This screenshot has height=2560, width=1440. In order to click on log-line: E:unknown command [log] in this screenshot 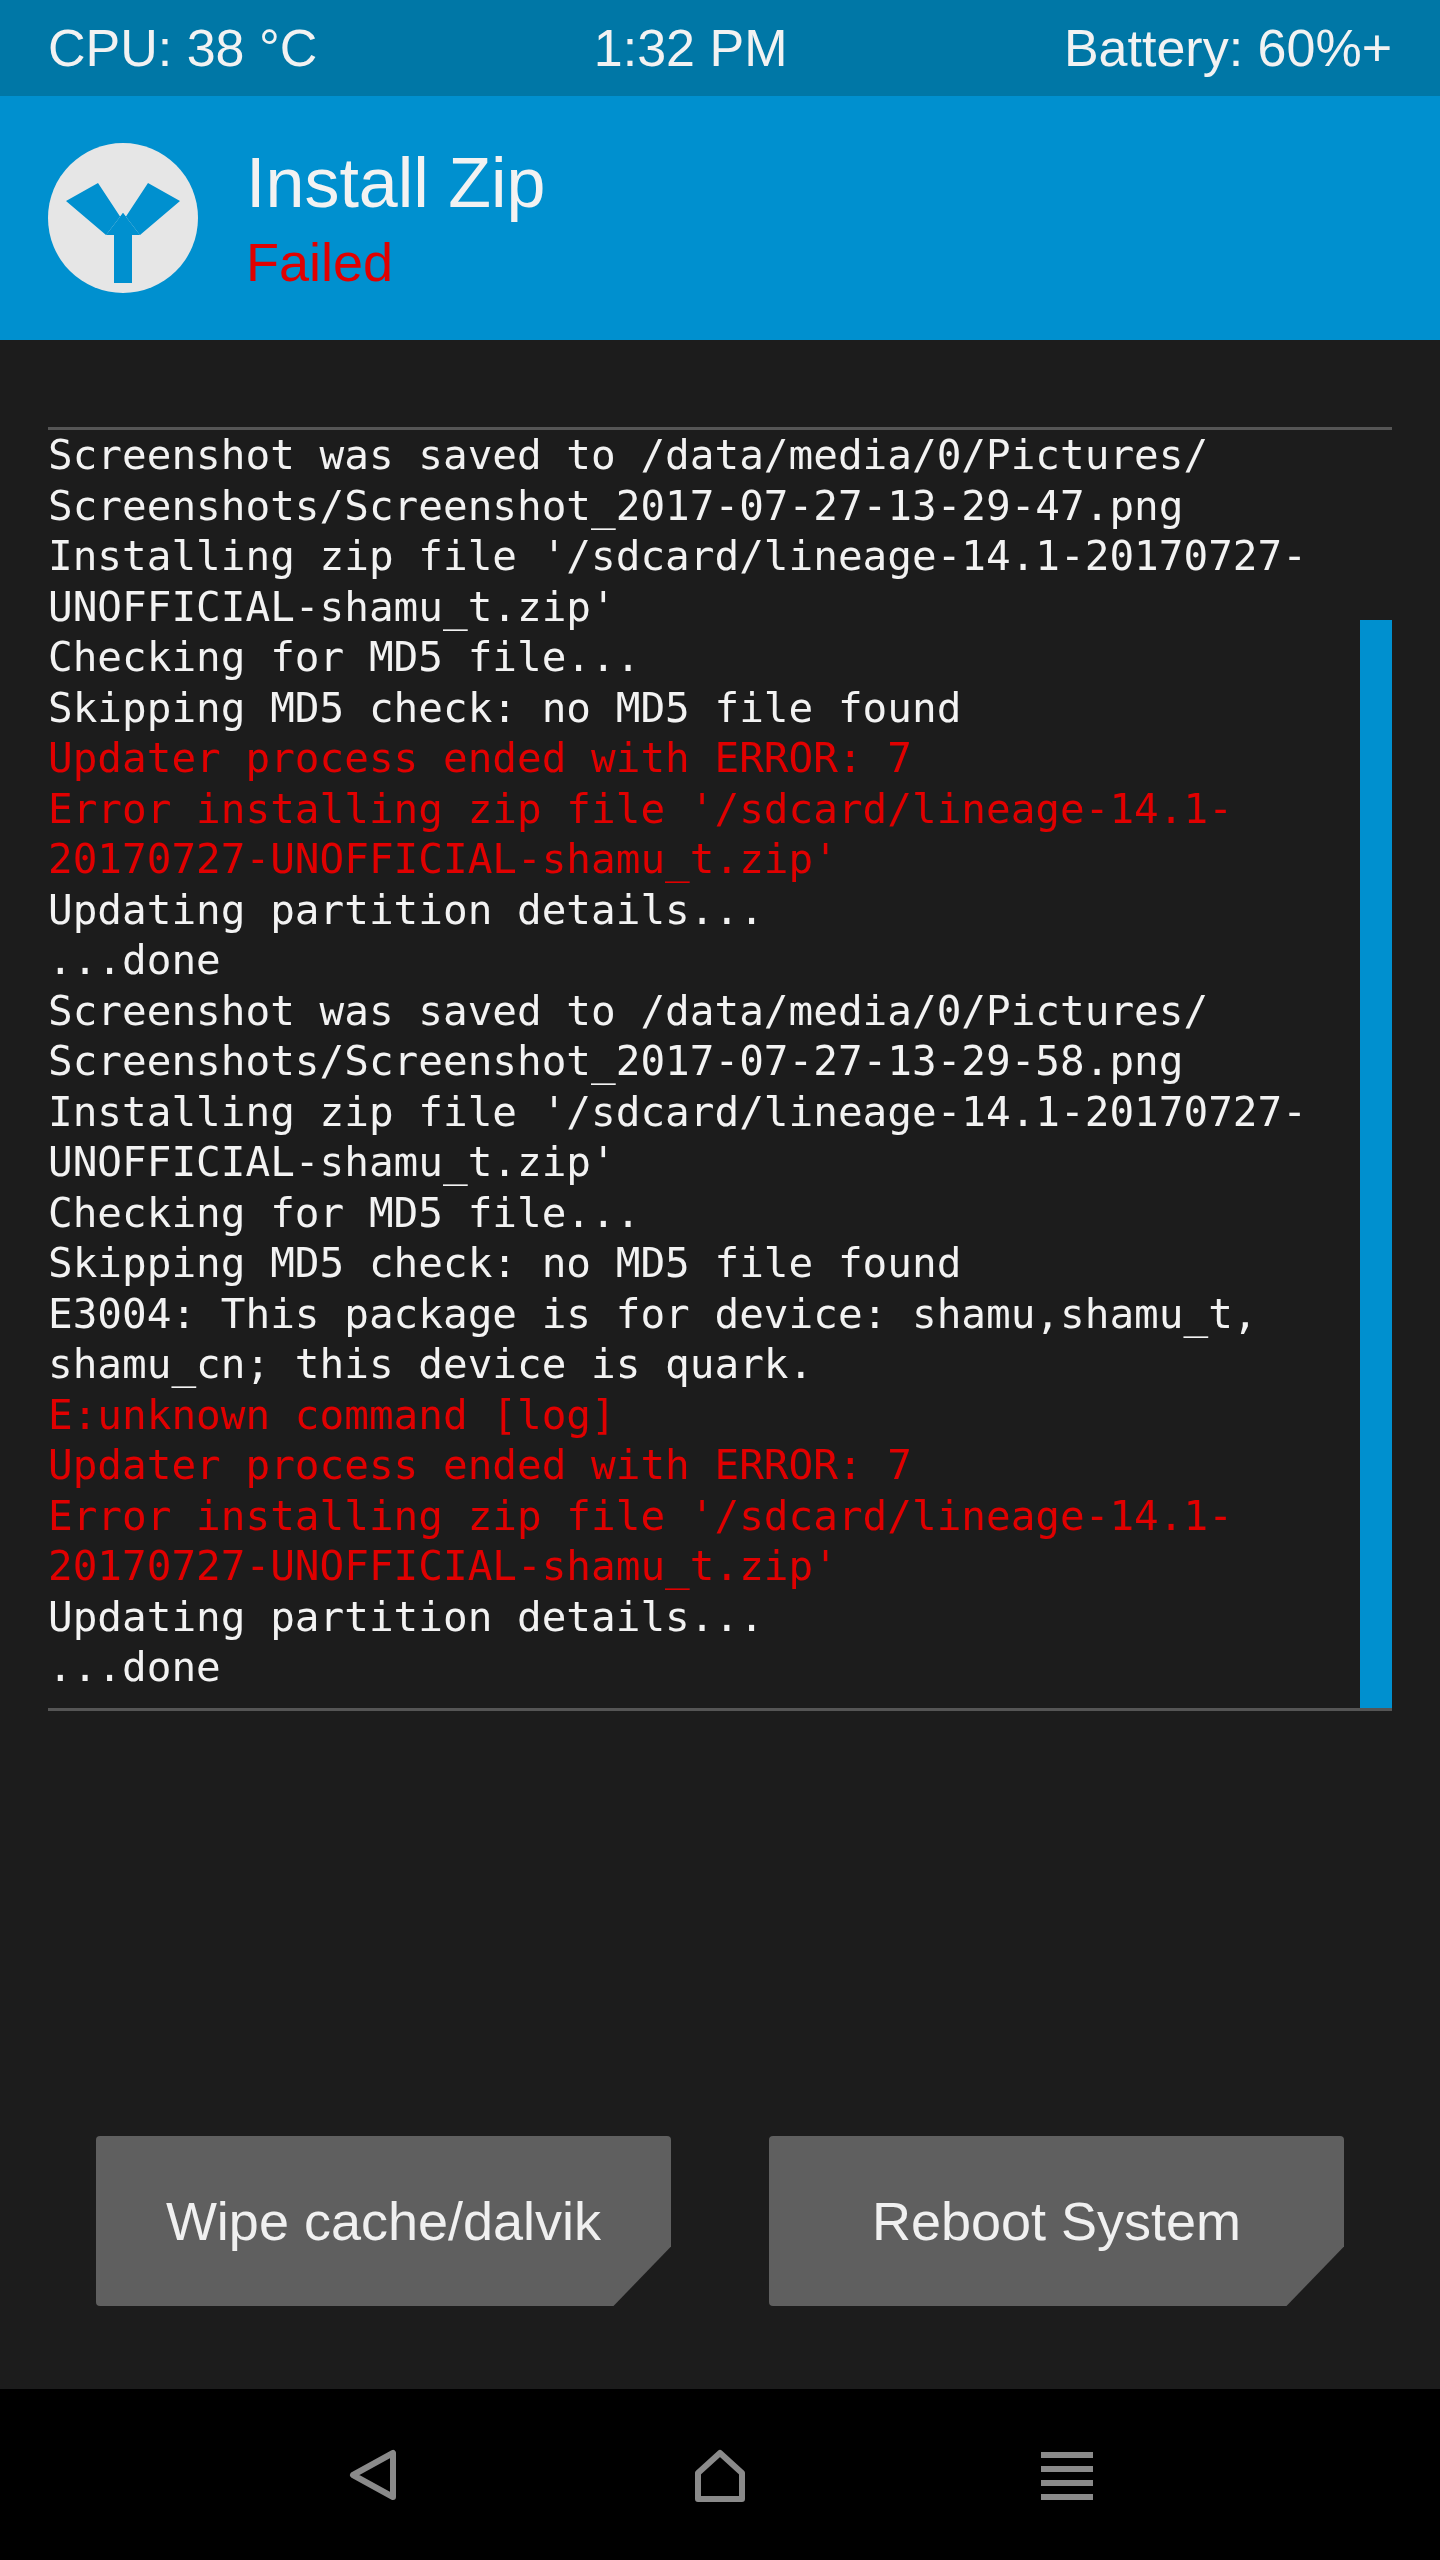, I will do `click(332, 1414)`.